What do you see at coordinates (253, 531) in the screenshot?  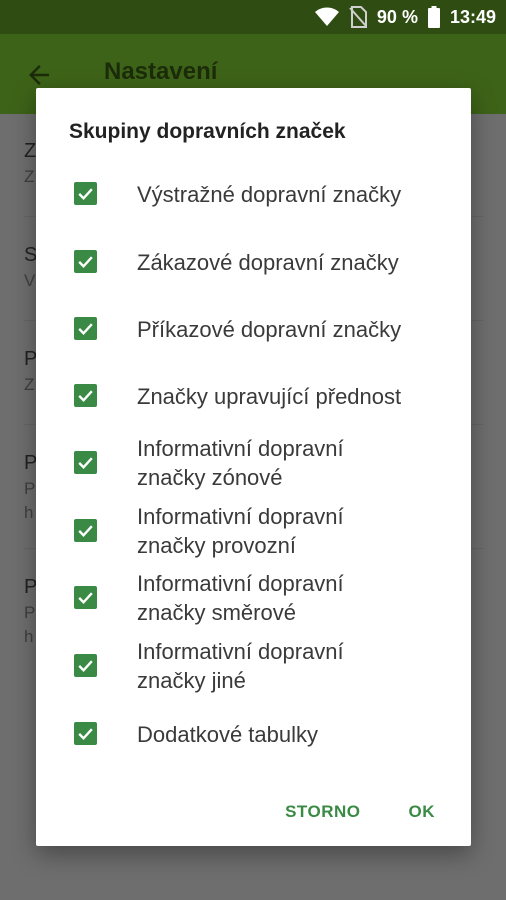 I see `option-informative-operational: Informativní dopravní značky provozní` at bounding box center [253, 531].